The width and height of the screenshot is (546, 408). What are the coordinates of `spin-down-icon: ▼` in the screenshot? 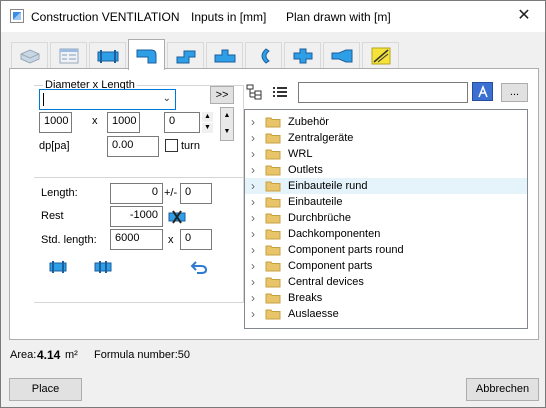 It's located at (207, 128).